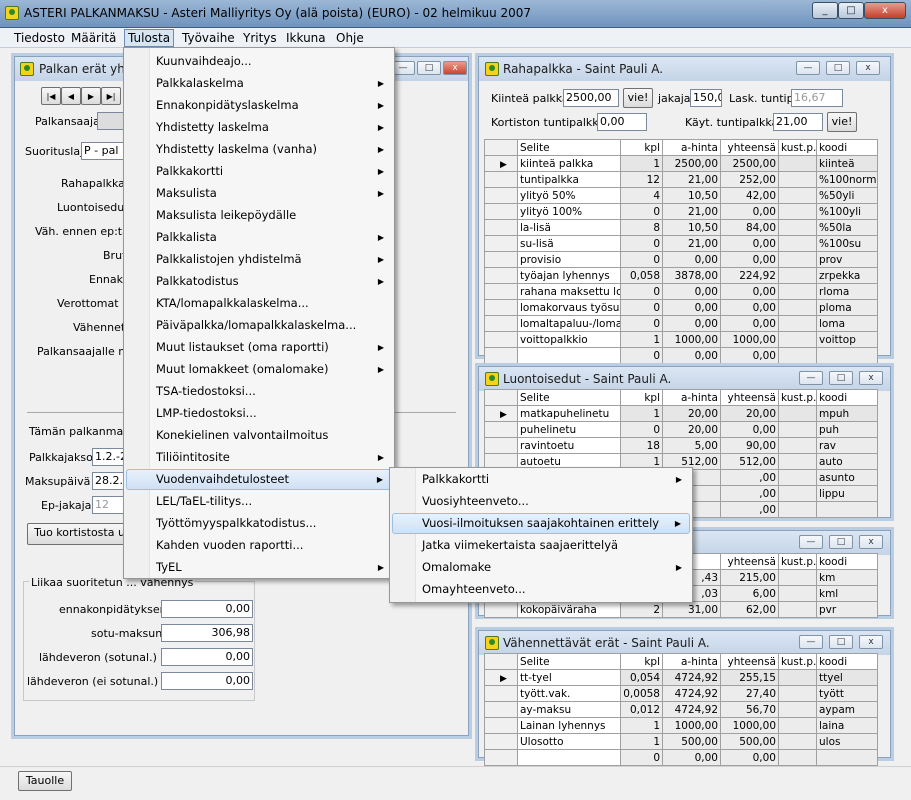 The width and height of the screenshot is (911, 800). Describe the element at coordinates (641, 677) in the screenshot. I see `cell-kpl: 0,054` at that location.